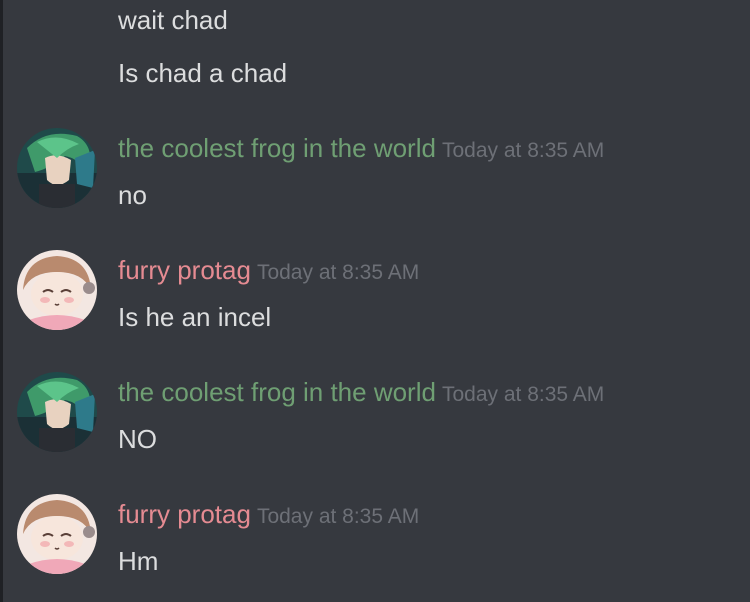 This screenshot has width=750, height=602. What do you see at coordinates (137, 439) in the screenshot?
I see `message-text: NO` at bounding box center [137, 439].